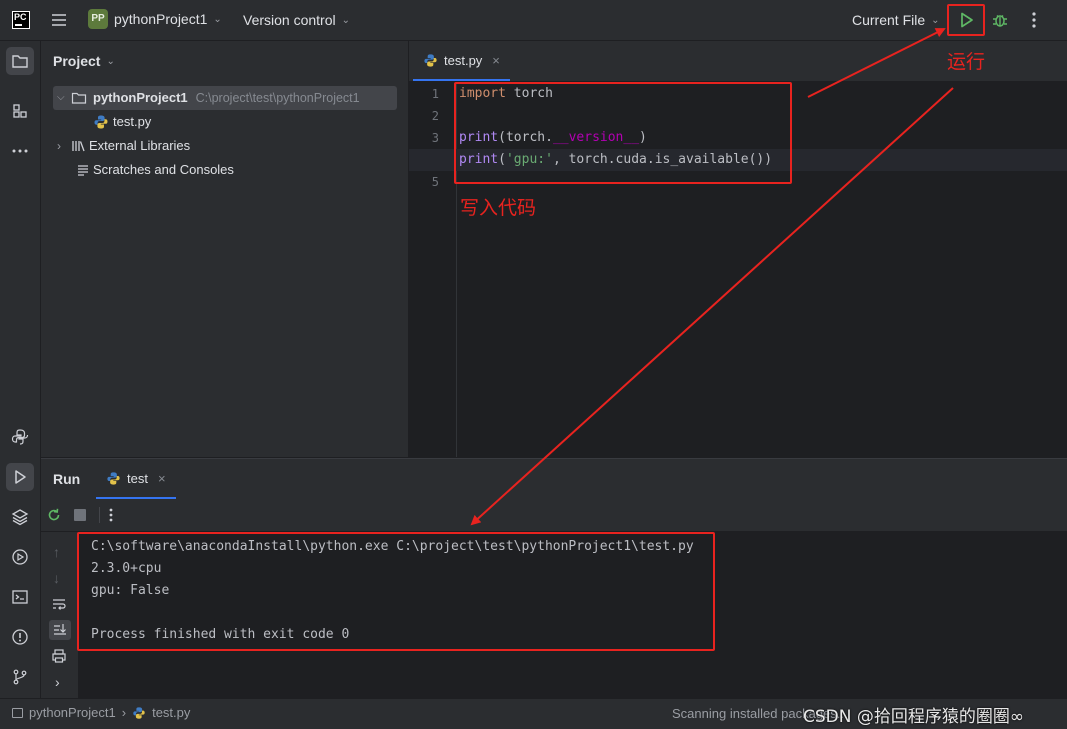 The image size is (1067, 729). I want to click on more-horizontal-icon, so click(20, 151).